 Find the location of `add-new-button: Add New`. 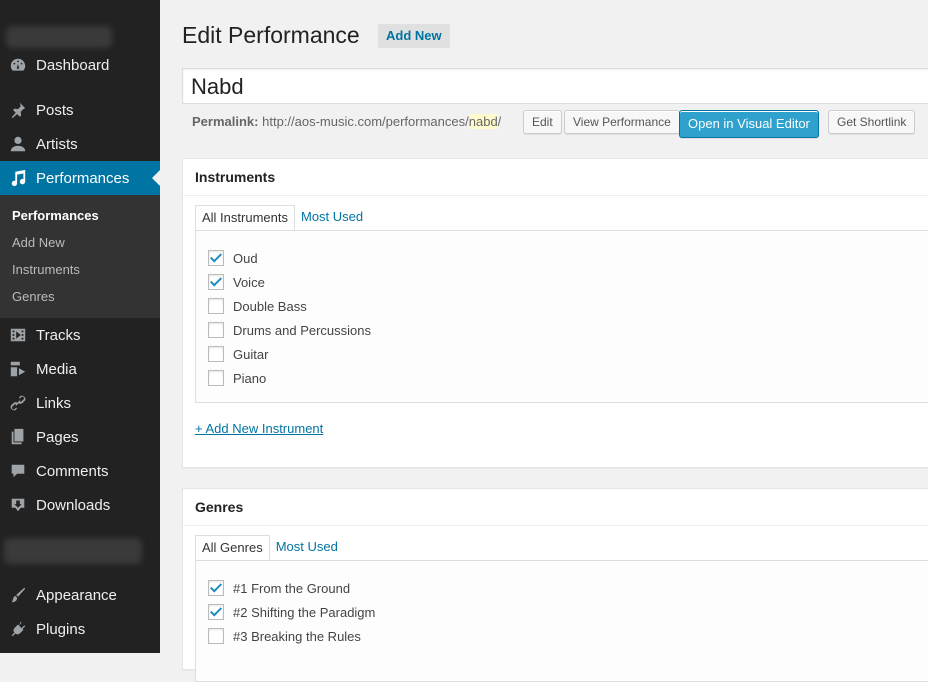

add-new-button: Add New is located at coordinates (414, 36).